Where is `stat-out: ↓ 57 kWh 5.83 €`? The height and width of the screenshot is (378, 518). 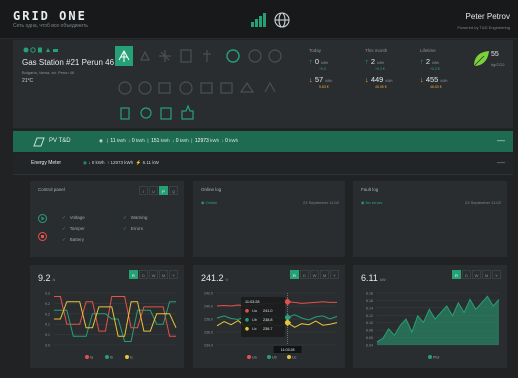
stat-out: ↓ 57 kWh 5.83 € is located at coordinates (321, 82).